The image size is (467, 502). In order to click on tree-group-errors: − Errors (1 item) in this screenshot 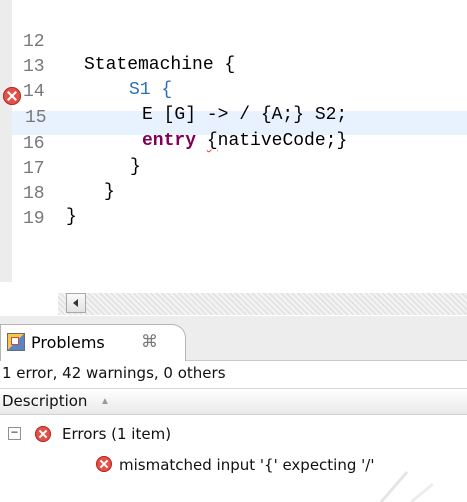, I will do `click(233, 436)`.